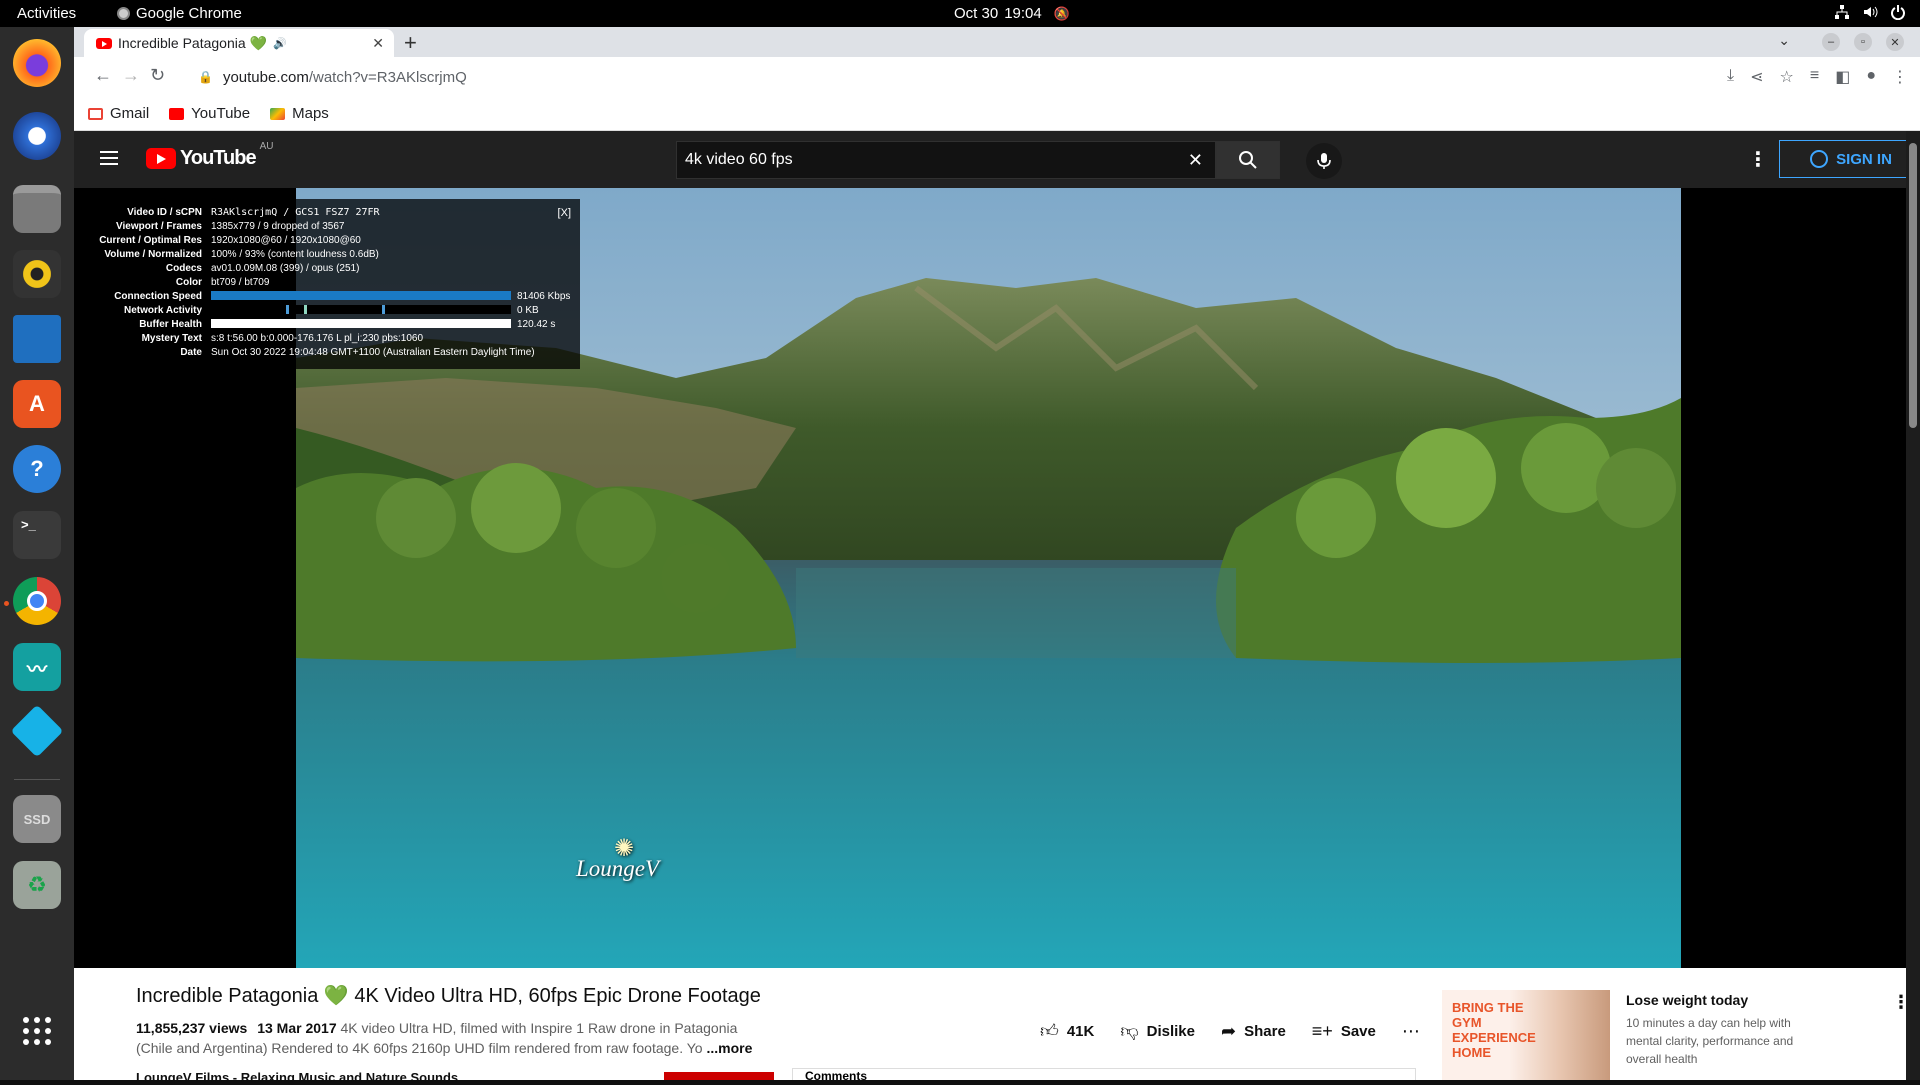 The image size is (1920, 1085). What do you see at coordinates (1157, 1031) in the screenshot?
I see `dislike-button: 👎︎ Dislike` at bounding box center [1157, 1031].